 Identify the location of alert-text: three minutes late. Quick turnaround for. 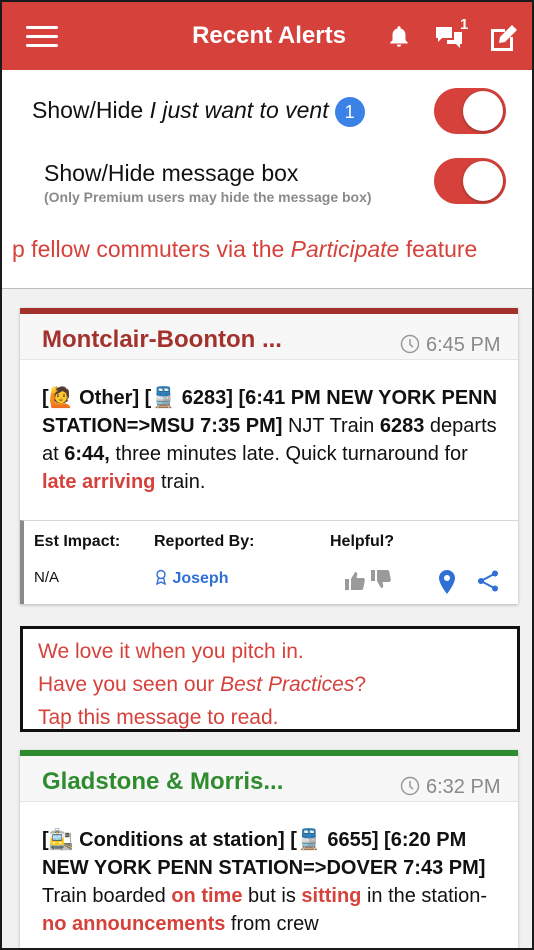
(288, 454).